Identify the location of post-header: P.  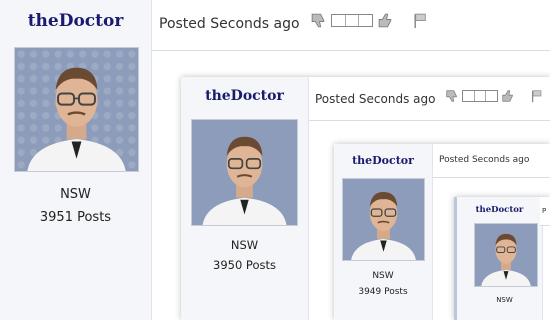
(545, 211).